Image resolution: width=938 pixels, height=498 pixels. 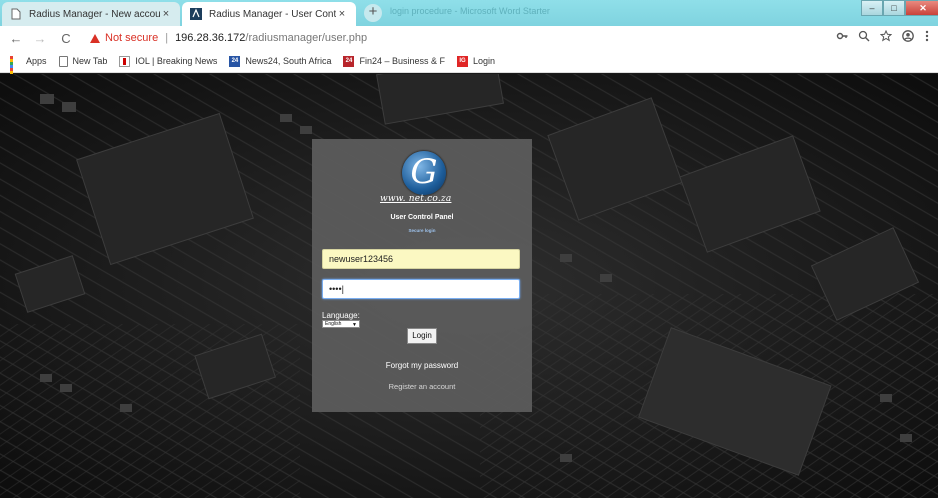 I want to click on news24-icon: 24, so click(x=235, y=61).